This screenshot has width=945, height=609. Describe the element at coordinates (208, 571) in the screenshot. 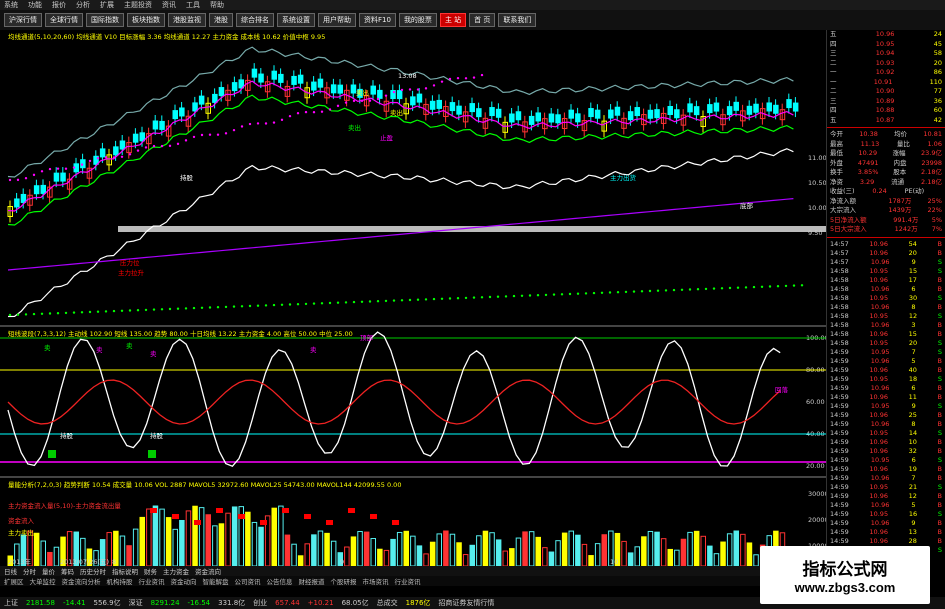

I see `bottom-tab: 资金流向` at that location.